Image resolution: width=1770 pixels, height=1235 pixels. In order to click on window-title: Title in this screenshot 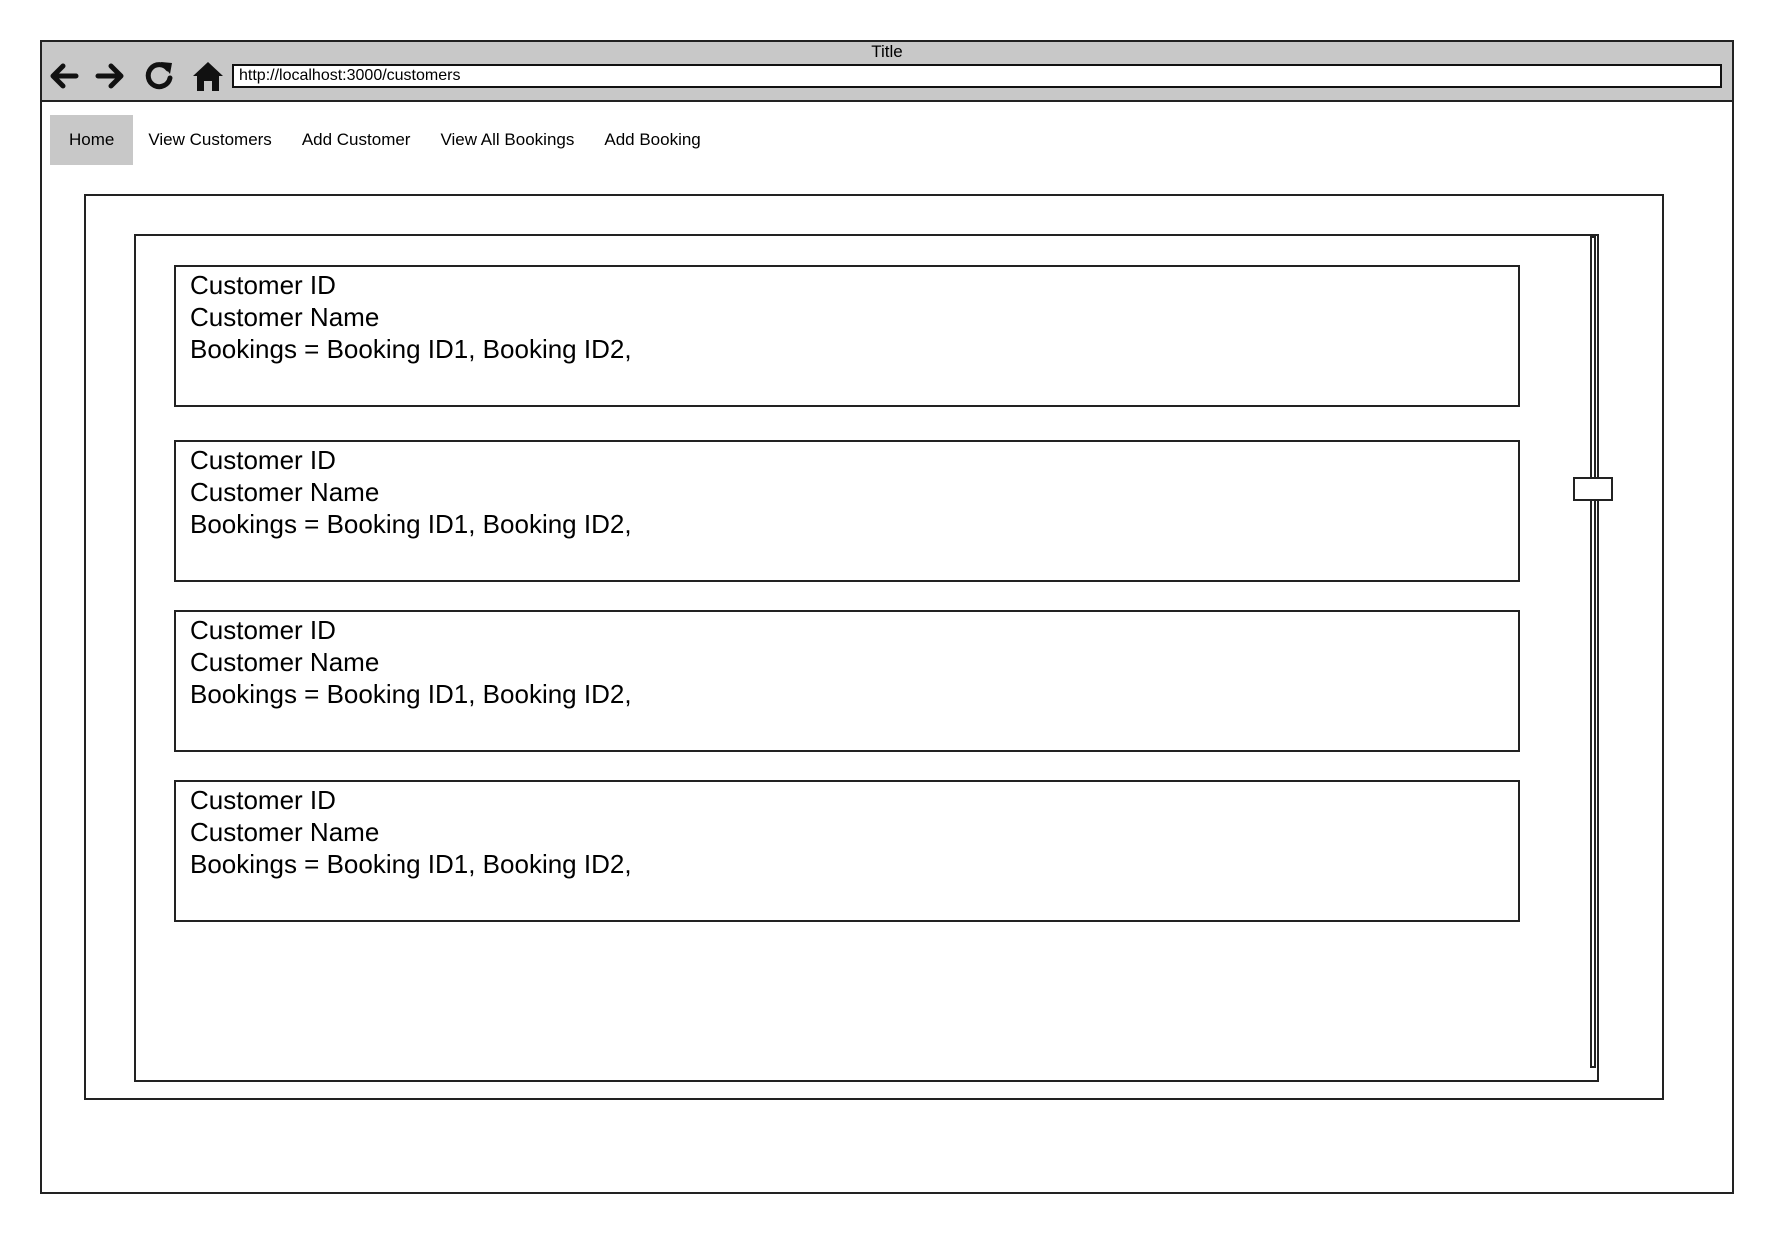, I will do `click(887, 51)`.